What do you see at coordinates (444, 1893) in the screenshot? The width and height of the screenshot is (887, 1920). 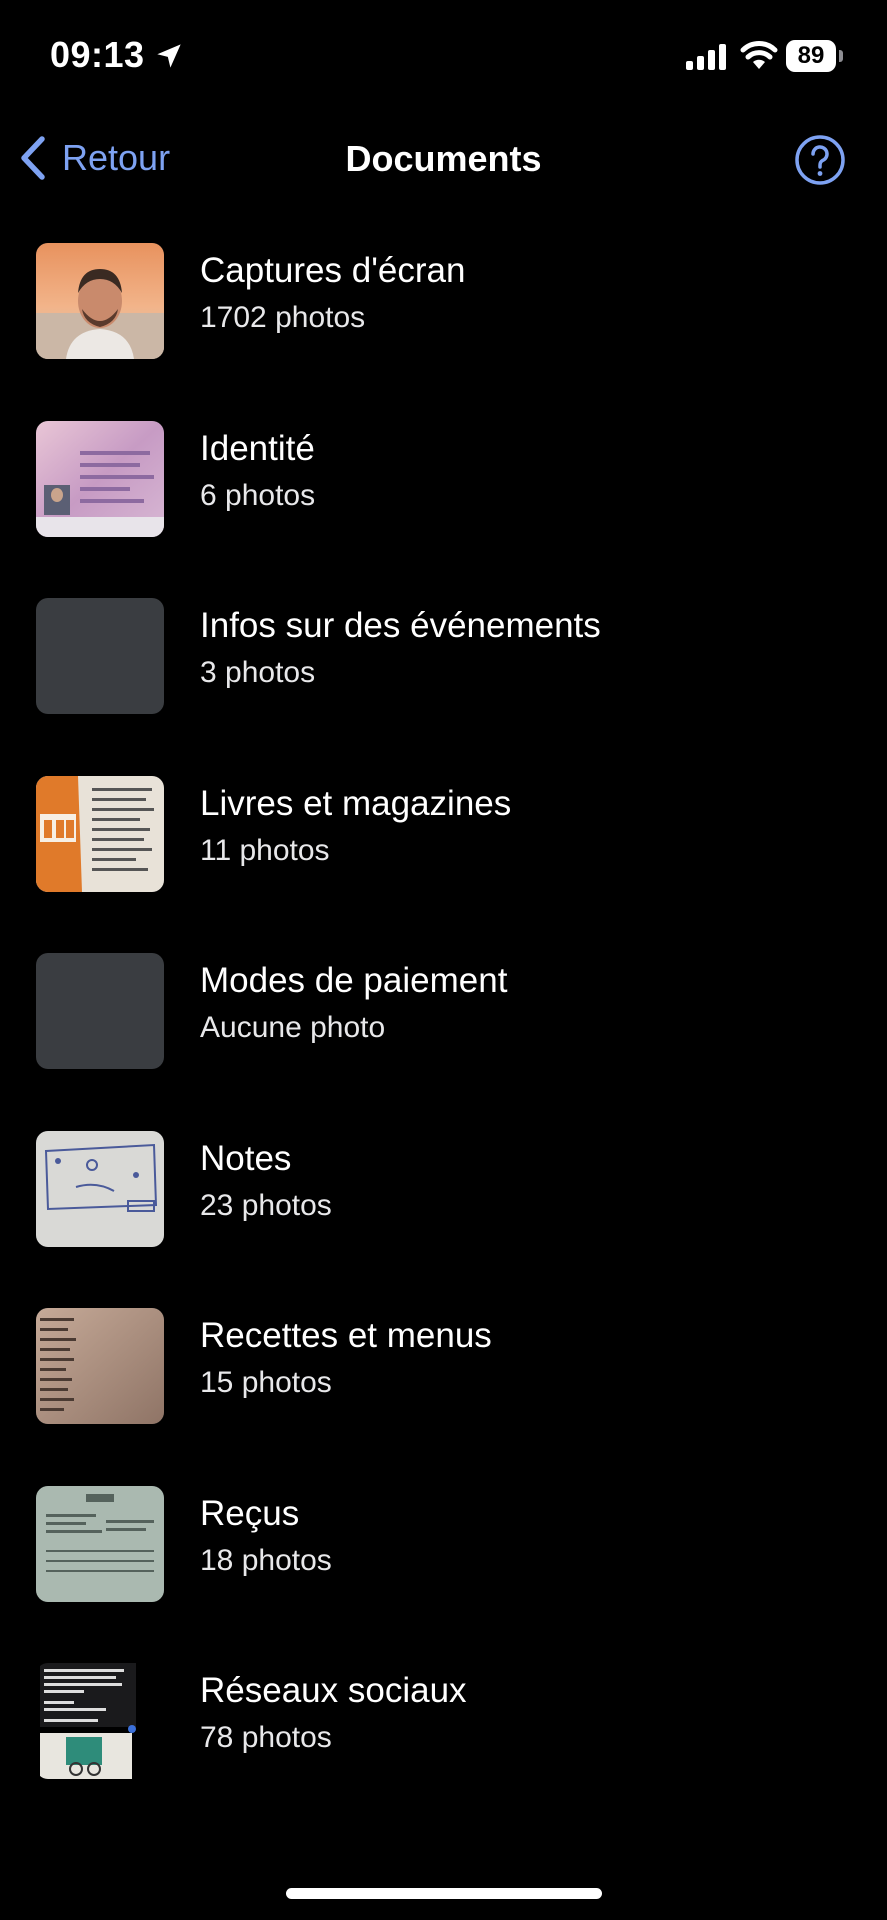 I see `home-indicator` at bounding box center [444, 1893].